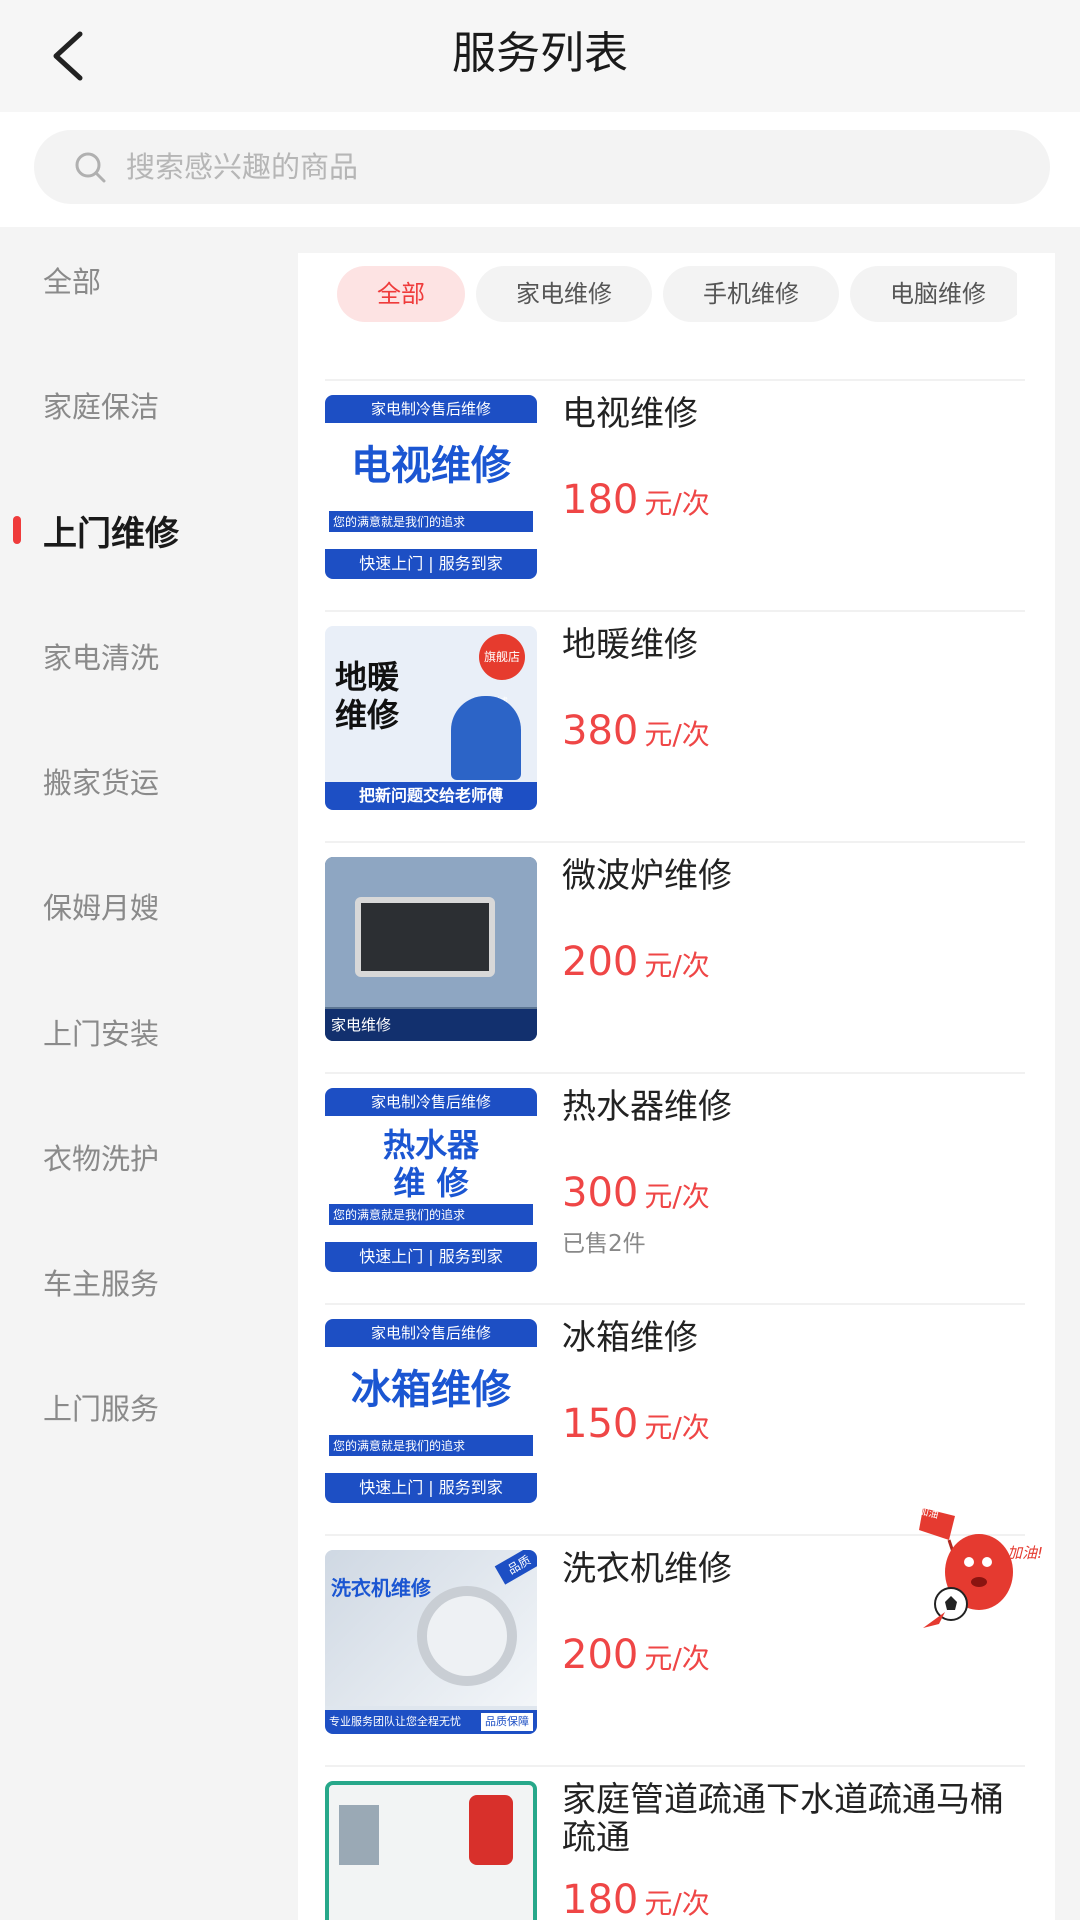  I want to click on thumb-headline: 洗衣机维修, so click(381, 1588).